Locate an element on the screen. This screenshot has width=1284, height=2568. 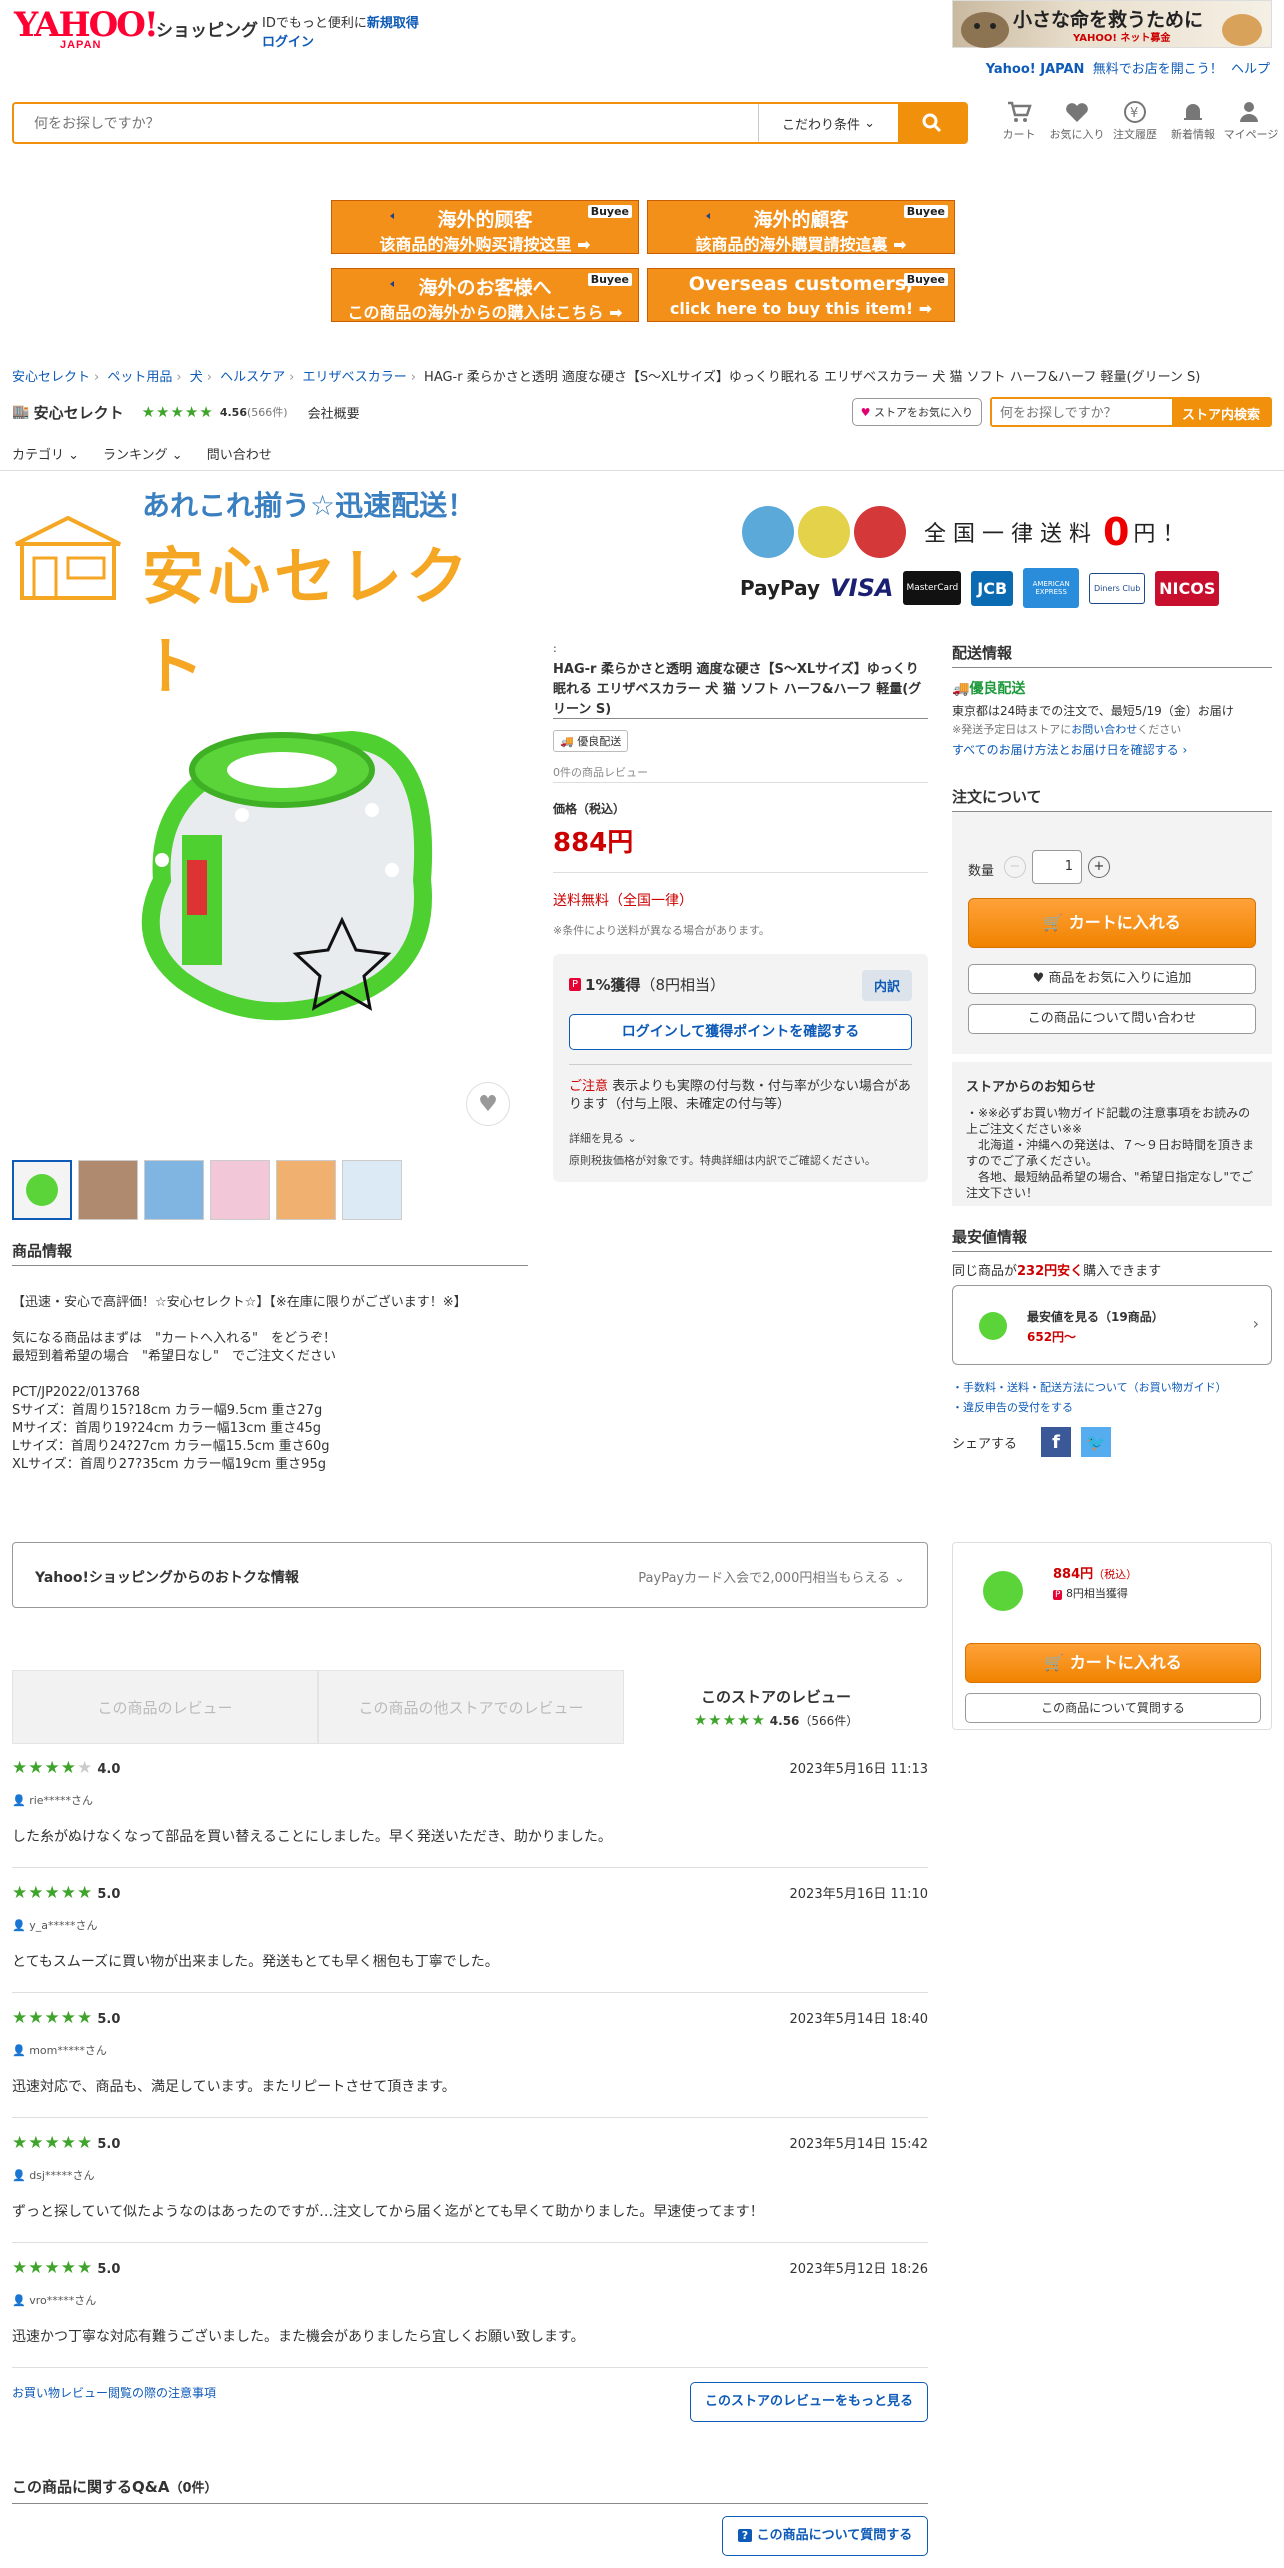
contact-button: この商品について問い合わせ is located at coordinates (1112, 1019).